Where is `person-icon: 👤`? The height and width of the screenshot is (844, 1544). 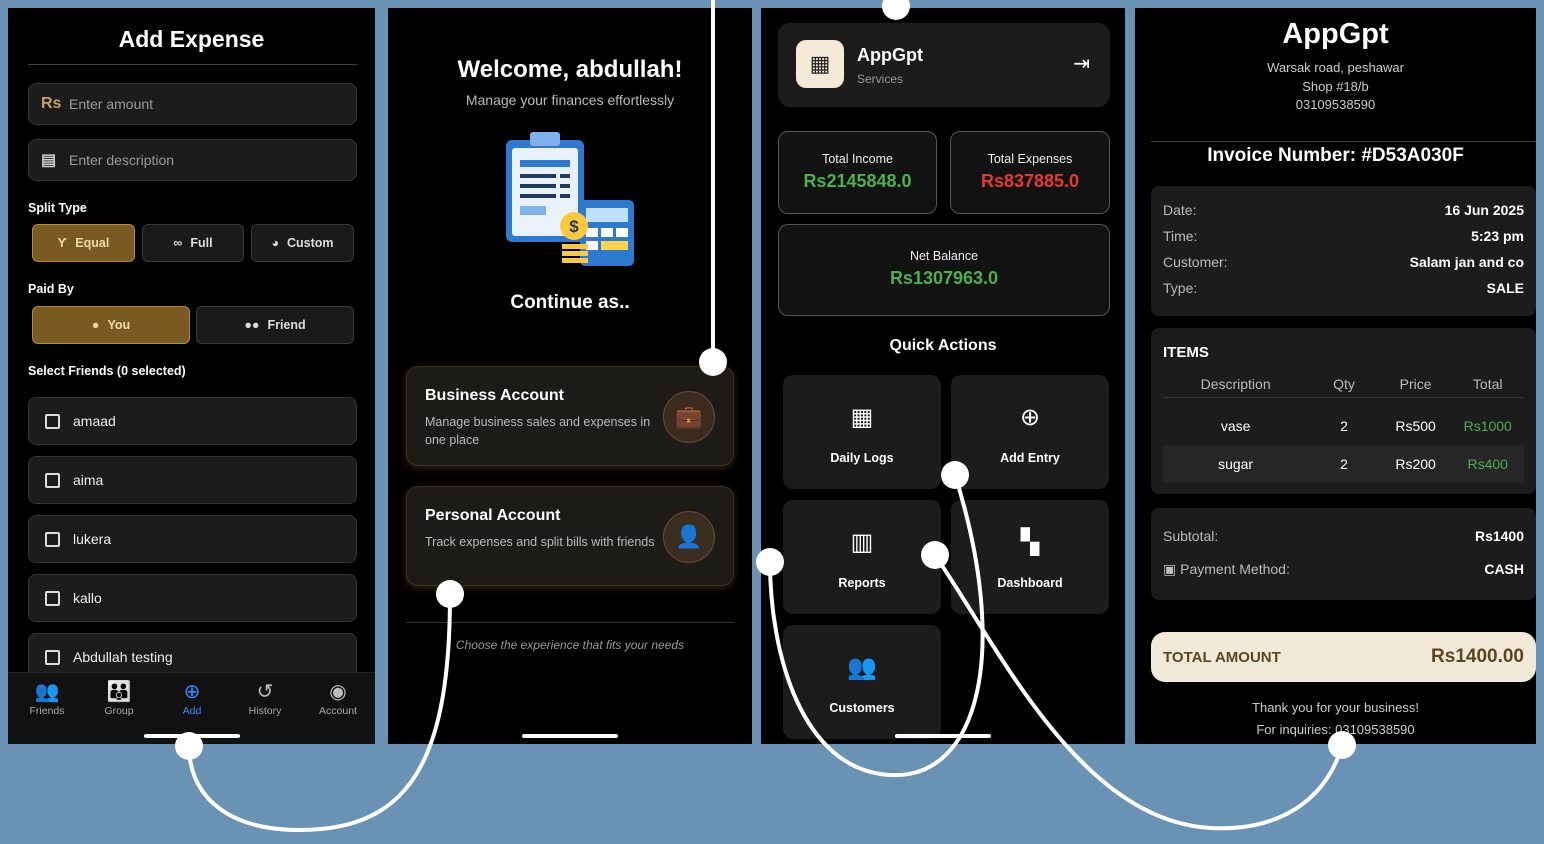 person-icon: 👤 is located at coordinates (689, 537).